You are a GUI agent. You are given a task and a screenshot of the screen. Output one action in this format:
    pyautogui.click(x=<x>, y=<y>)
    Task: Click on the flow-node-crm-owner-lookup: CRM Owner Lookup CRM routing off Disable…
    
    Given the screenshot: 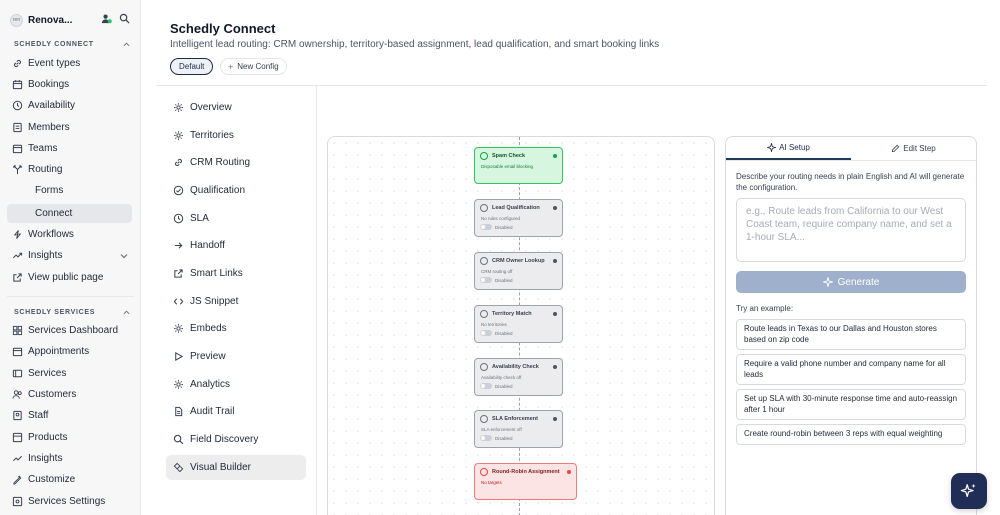 What is the action you would take?
    pyautogui.click(x=518, y=271)
    